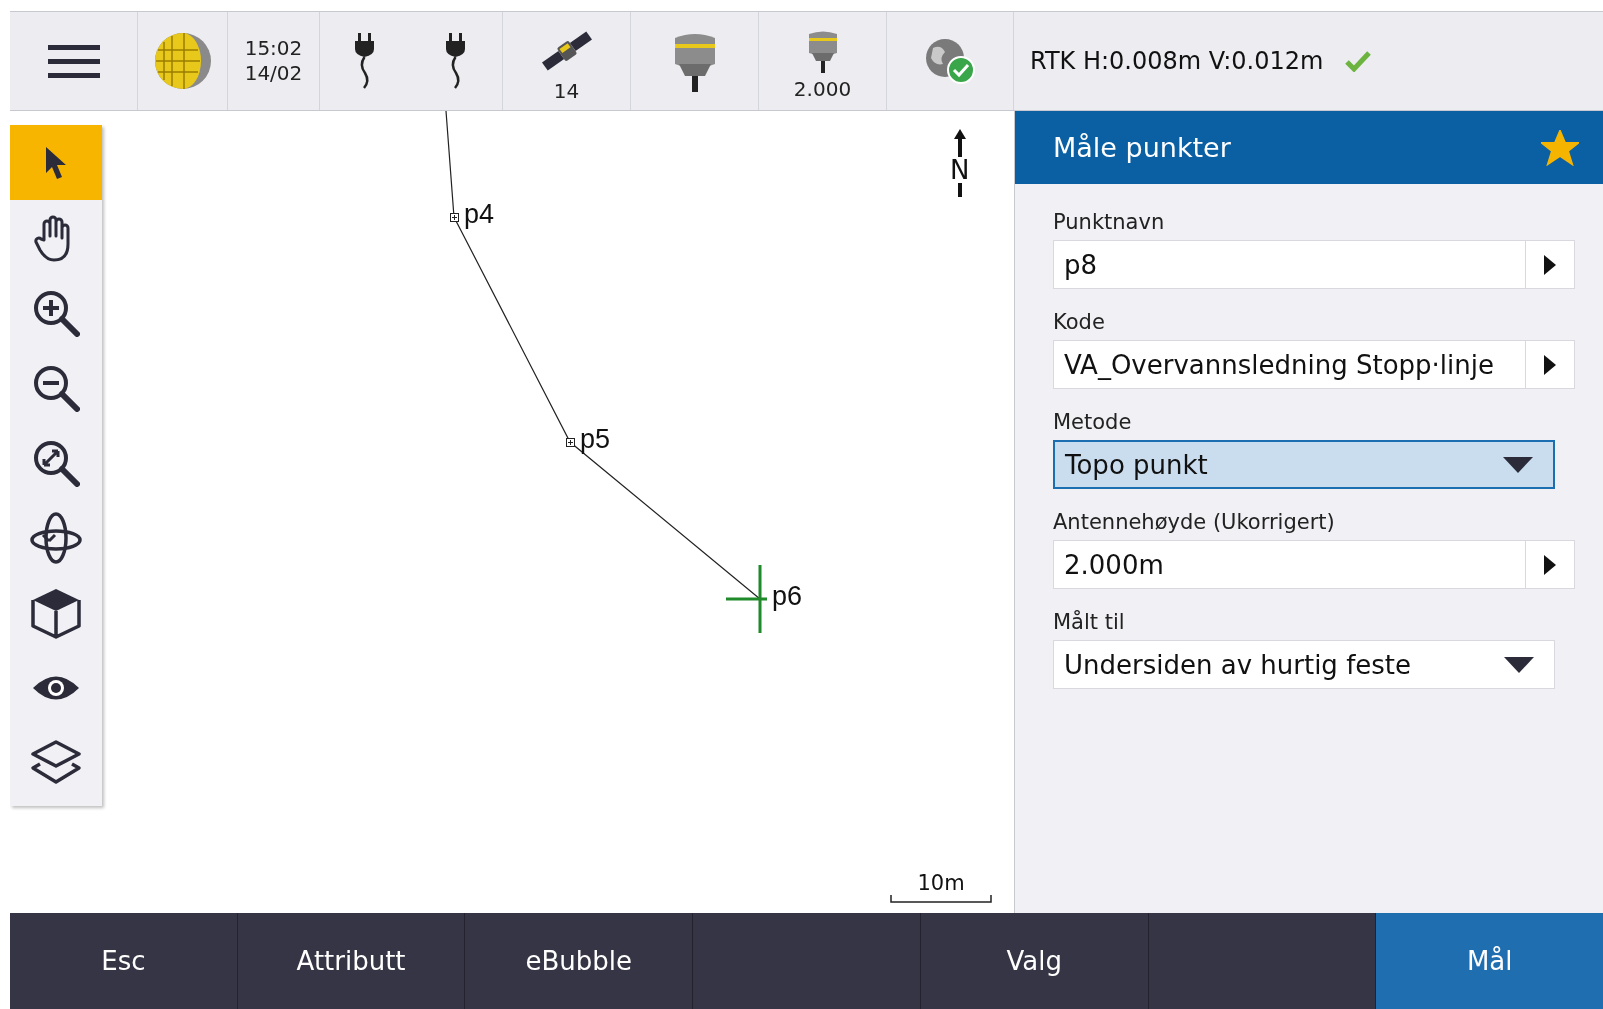  Describe the element at coordinates (959, 190) in the screenshot. I see `north-tick-icon` at that location.